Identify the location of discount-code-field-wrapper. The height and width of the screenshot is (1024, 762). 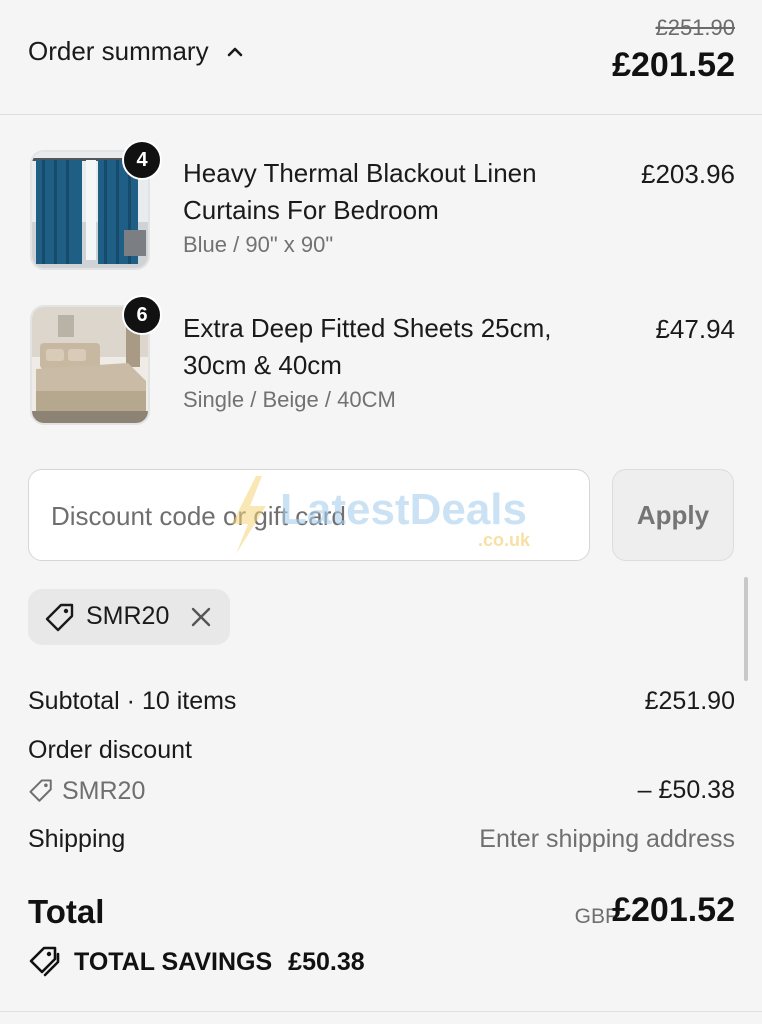
(309, 515).